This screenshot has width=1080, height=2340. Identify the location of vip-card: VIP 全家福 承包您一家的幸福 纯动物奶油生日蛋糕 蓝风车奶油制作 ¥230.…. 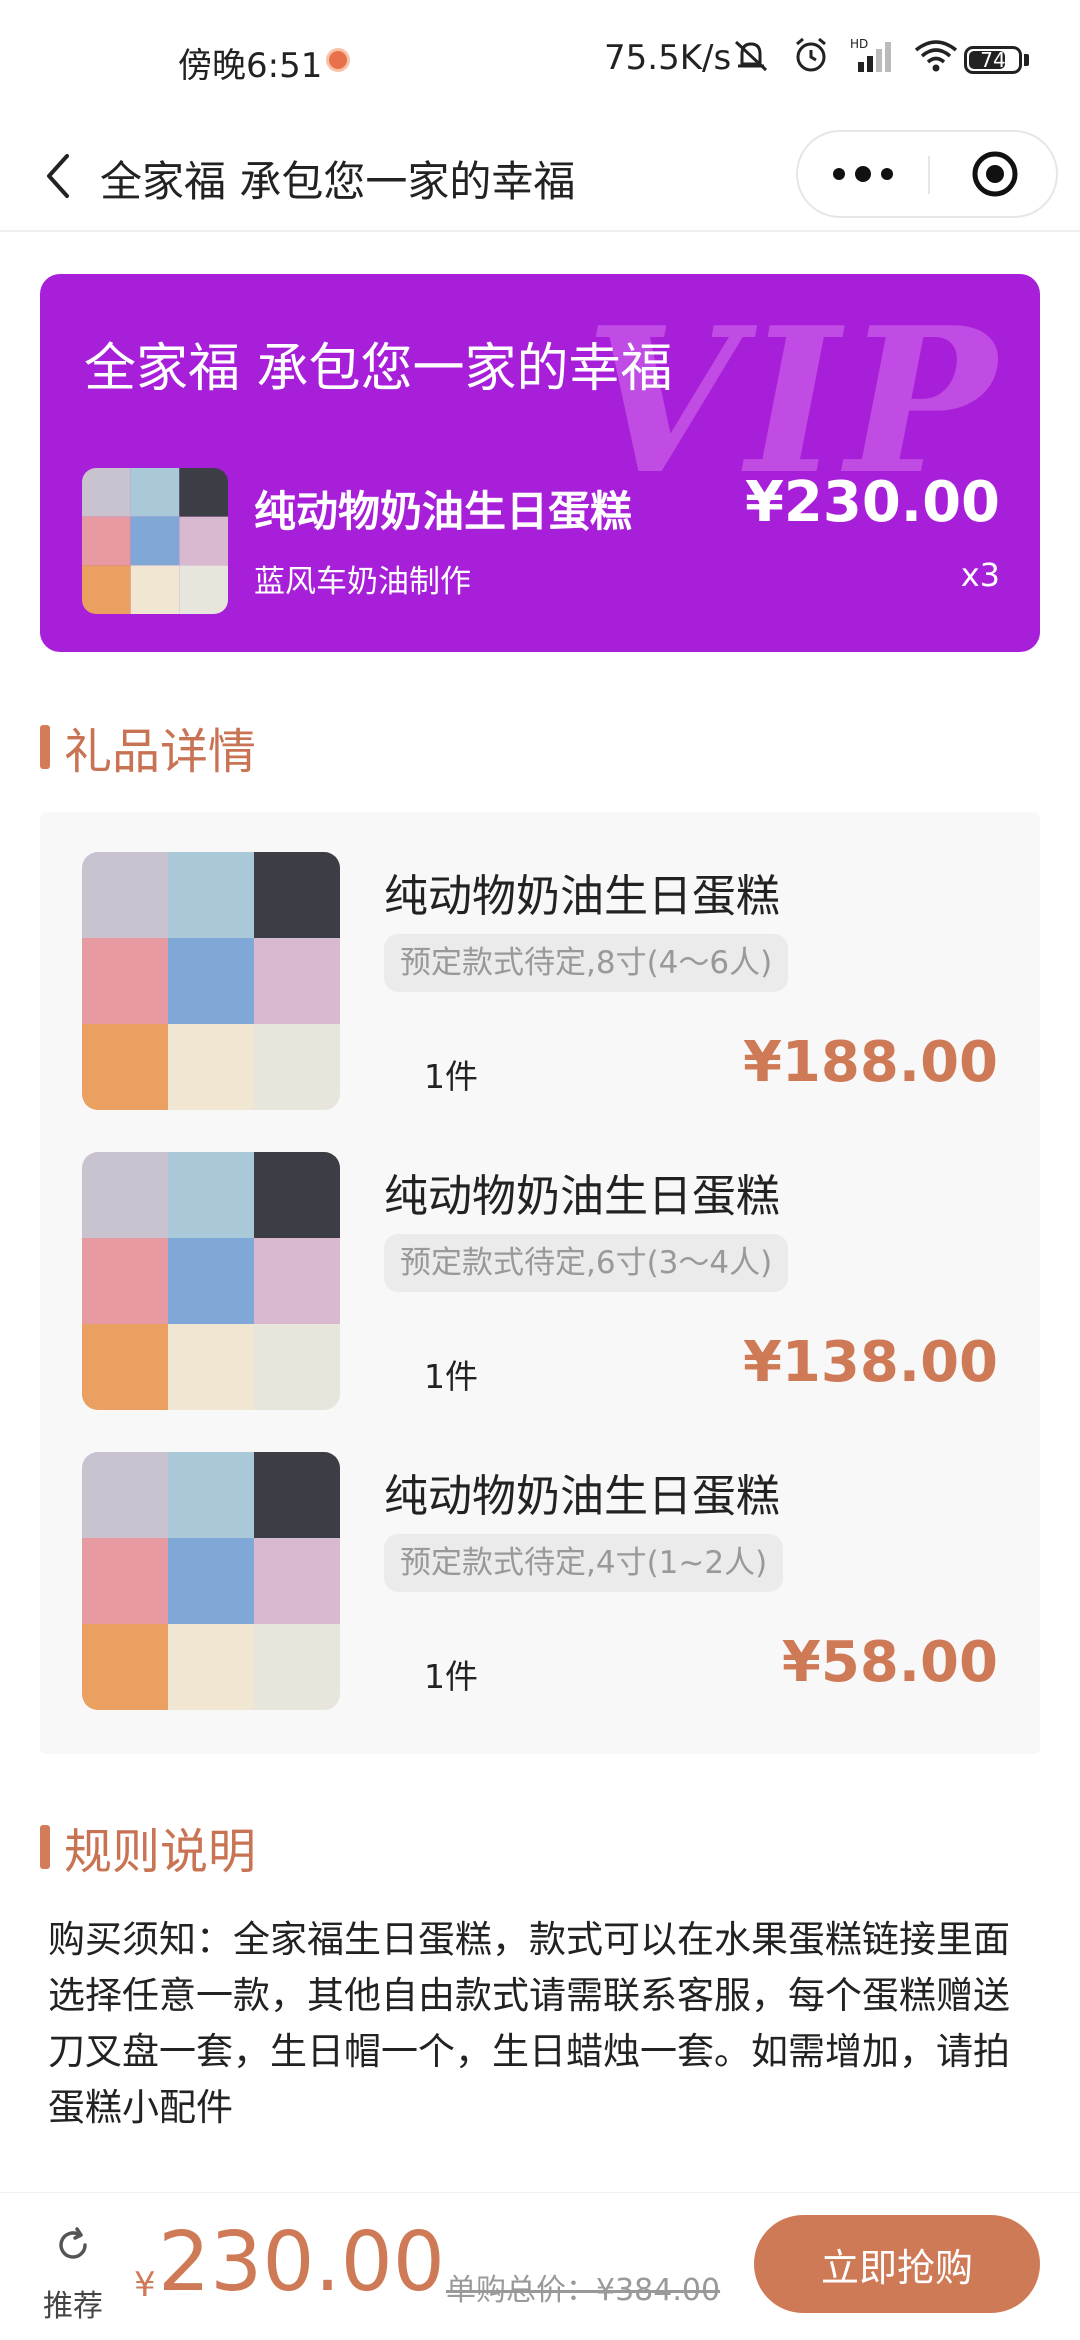
(540, 463).